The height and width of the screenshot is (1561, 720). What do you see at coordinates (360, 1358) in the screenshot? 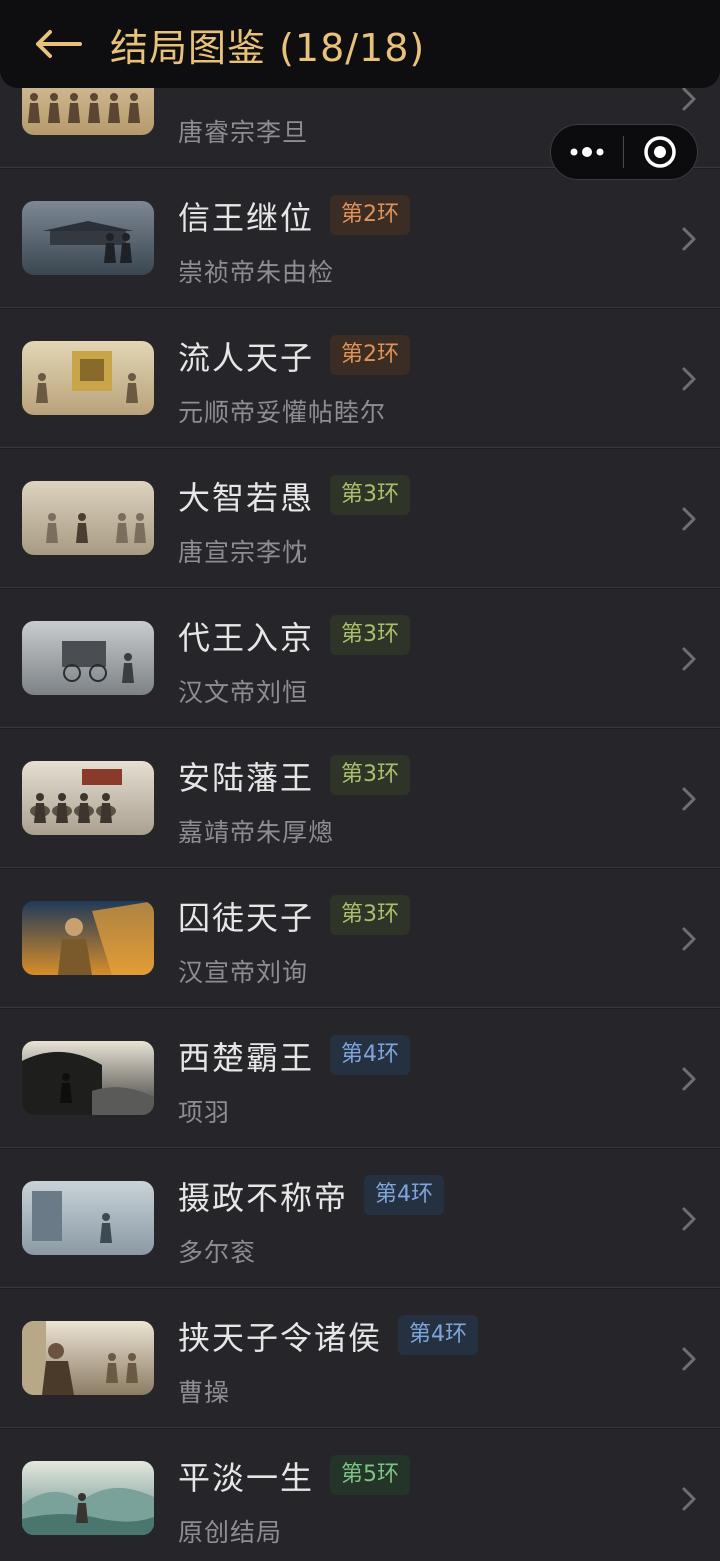
I see `ending-list-item: 挟天子令诸侯 第4环曹操` at bounding box center [360, 1358].